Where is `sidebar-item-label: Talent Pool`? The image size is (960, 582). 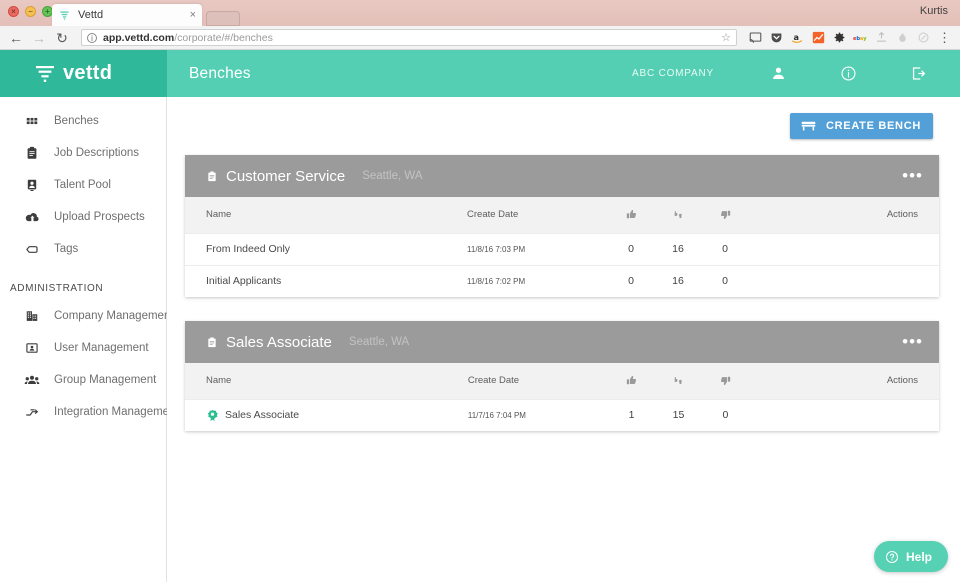 sidebar-item-label: Talent Pool is located at coordinates (82, 185).